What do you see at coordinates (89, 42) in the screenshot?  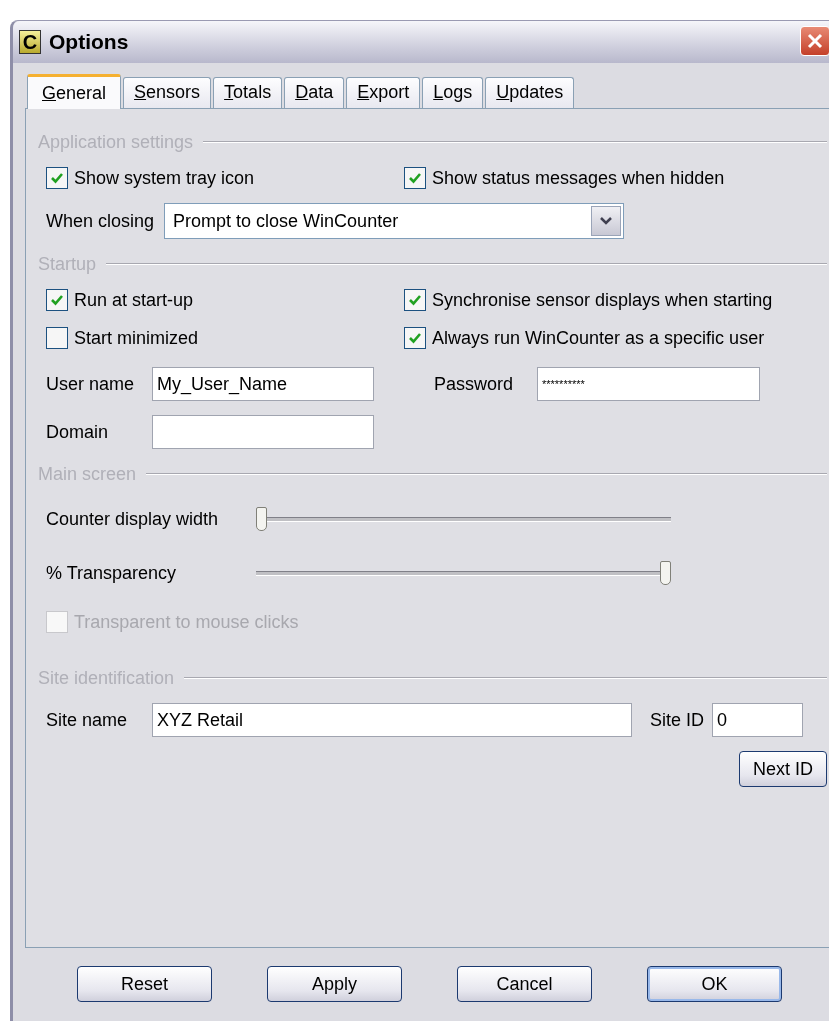 I see `window-title: Options` at bounding box center [89, 42].